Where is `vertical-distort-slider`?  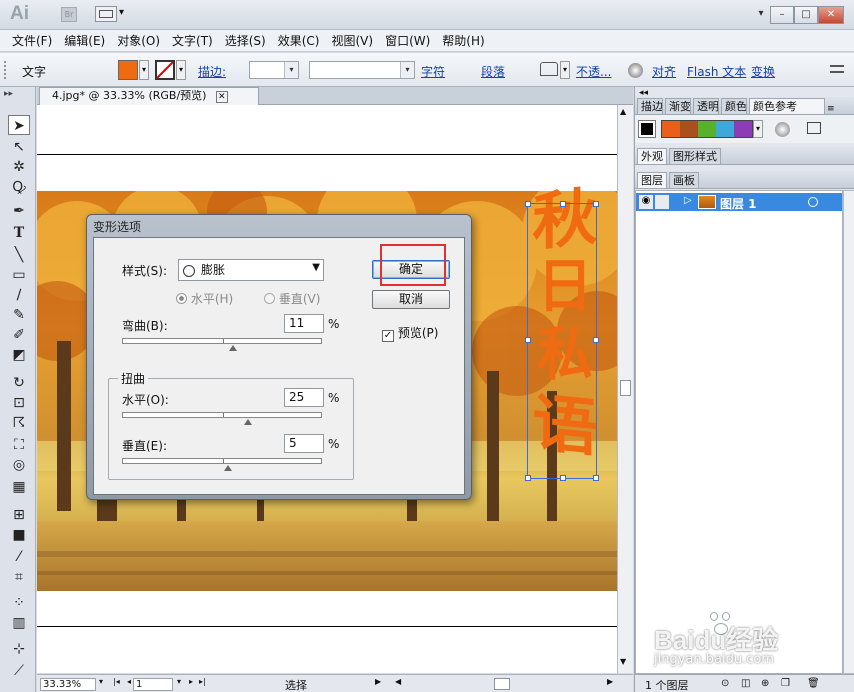
vertical-distort-slider is located at coordinates (222, 464).